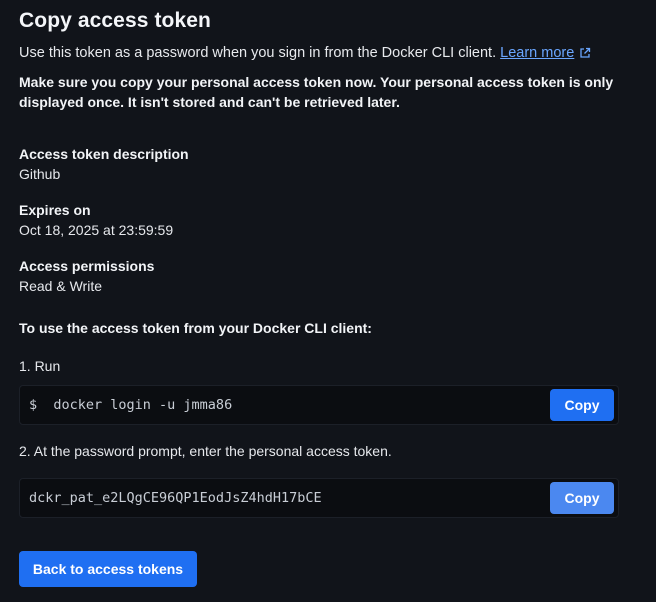 Image resolution: width=656 pixels, height=602 pixels. What do you see at coordinates (87, 266) in the screenshot?
I see `permissions-label: Access permissions` at bounding box center [87, 266].